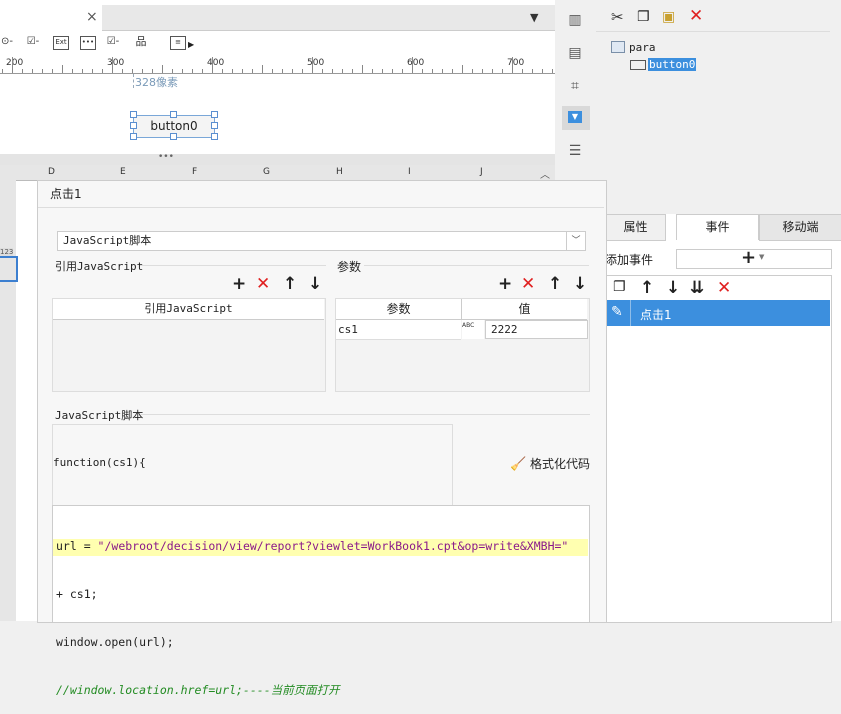 The image size is (841, 714). Describe the element at coordinates (528, 284) in the screenshot. I see `delete-param-icon: ✕` at that location.